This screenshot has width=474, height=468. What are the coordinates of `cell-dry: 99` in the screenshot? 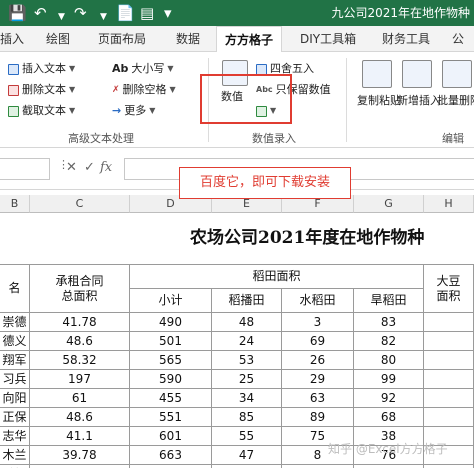 It's located at (389, 379).